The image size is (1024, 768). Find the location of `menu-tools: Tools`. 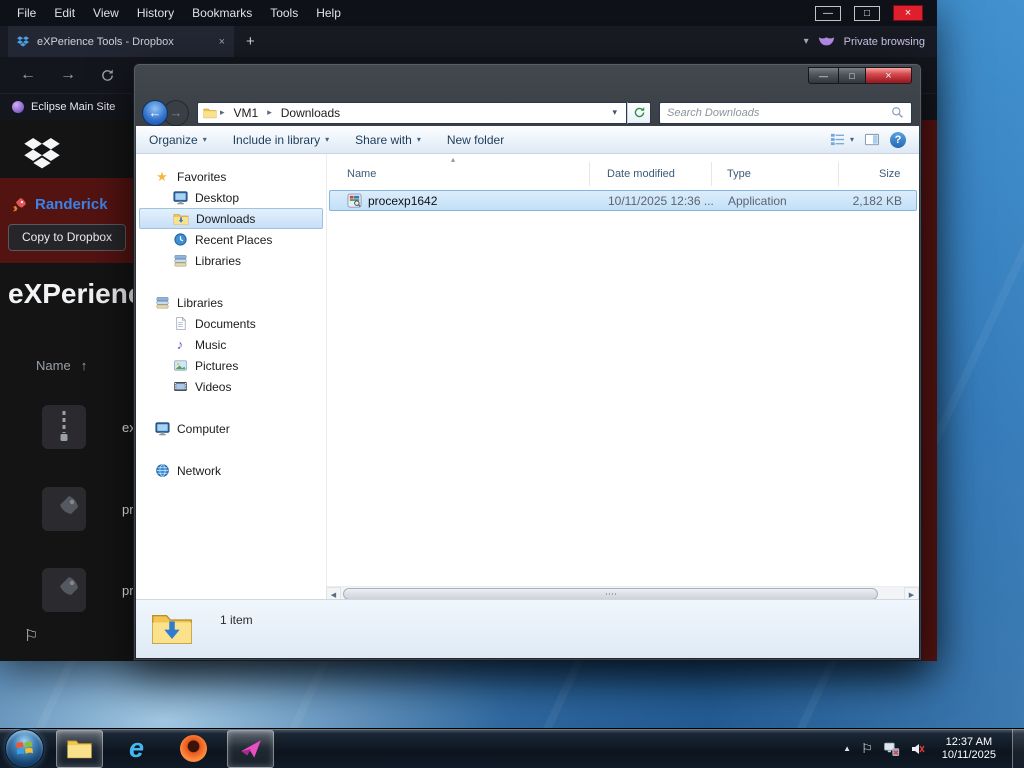

menu-tools: Tools is located at coordinates (284, 13).